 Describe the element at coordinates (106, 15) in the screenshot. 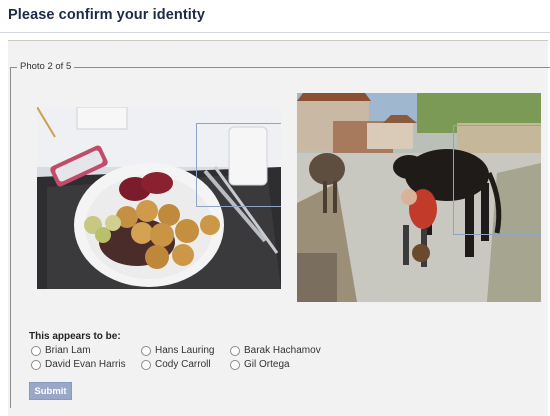

I see `page-title: Please confirm your identity` at that location.